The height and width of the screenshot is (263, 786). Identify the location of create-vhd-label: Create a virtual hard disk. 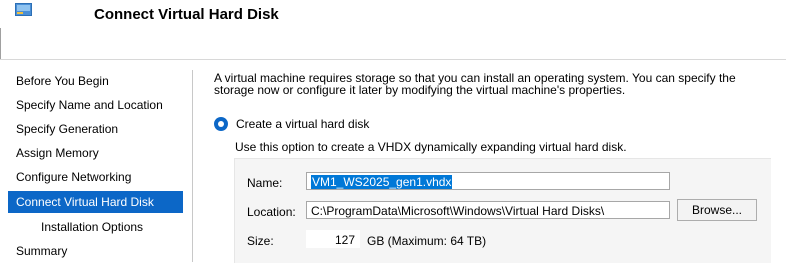
(303, 124).